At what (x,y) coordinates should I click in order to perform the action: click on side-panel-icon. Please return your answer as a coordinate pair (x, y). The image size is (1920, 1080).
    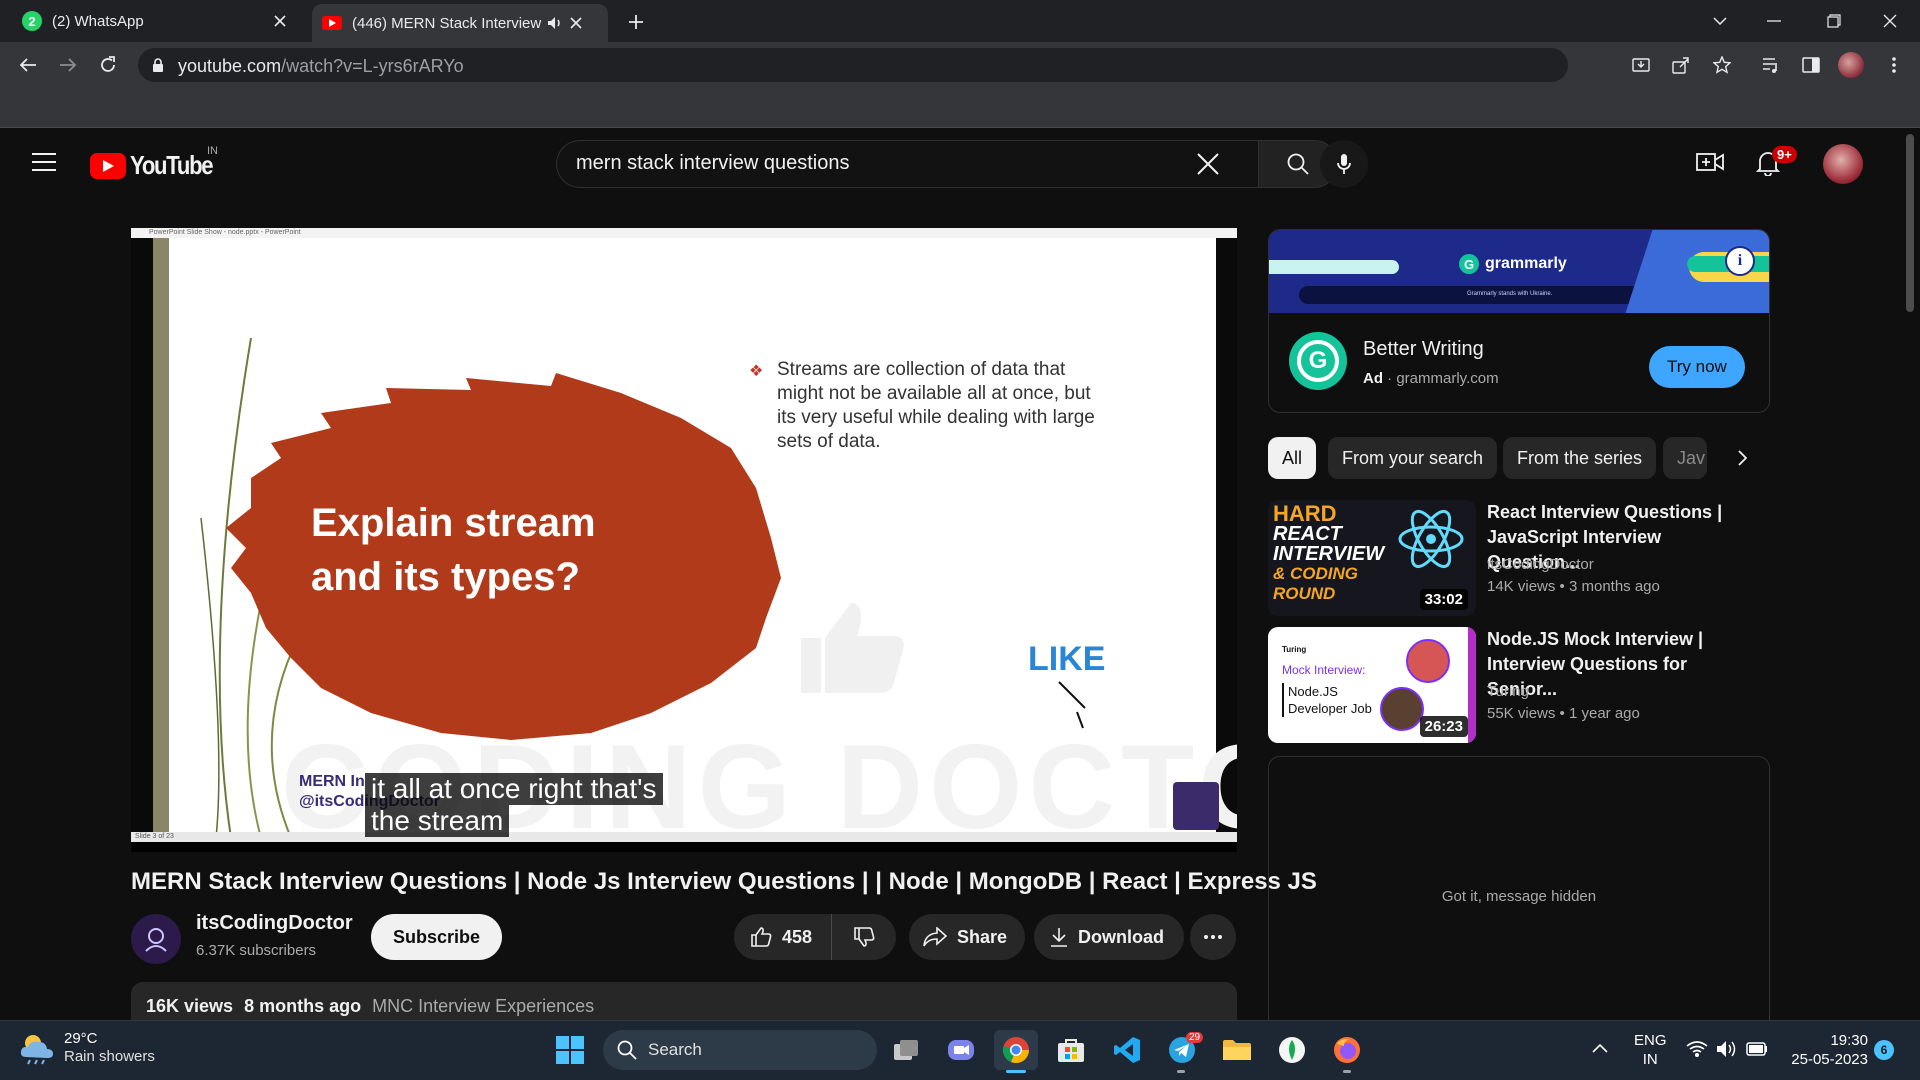
    Looking at the image, I should click on (1811, 65).